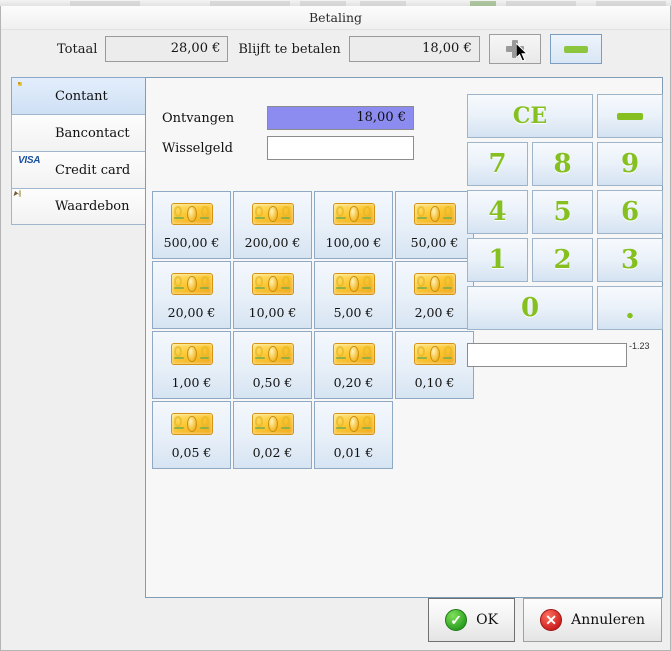 This screenshot has width=671, height=651. What do you see at coordinates (340, 118) in the screenshot?
I see `received-input: 18,00 €` at bounding box center [340, 118].